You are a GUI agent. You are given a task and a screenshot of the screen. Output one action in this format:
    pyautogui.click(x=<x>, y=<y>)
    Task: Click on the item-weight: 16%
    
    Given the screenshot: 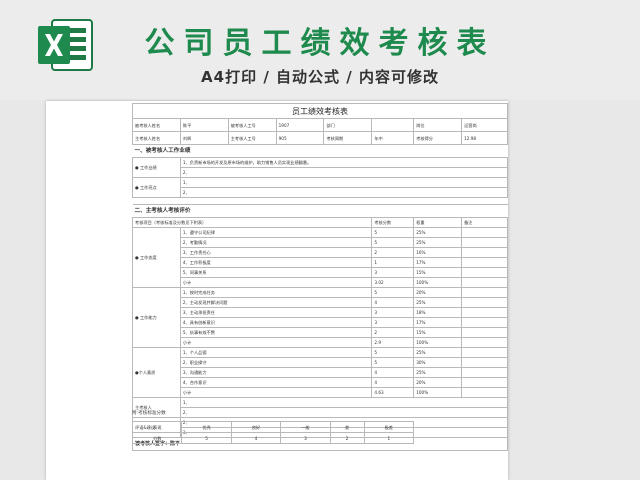 What is the action you would take?
    pyautogui.click(x=438, y=252)
    